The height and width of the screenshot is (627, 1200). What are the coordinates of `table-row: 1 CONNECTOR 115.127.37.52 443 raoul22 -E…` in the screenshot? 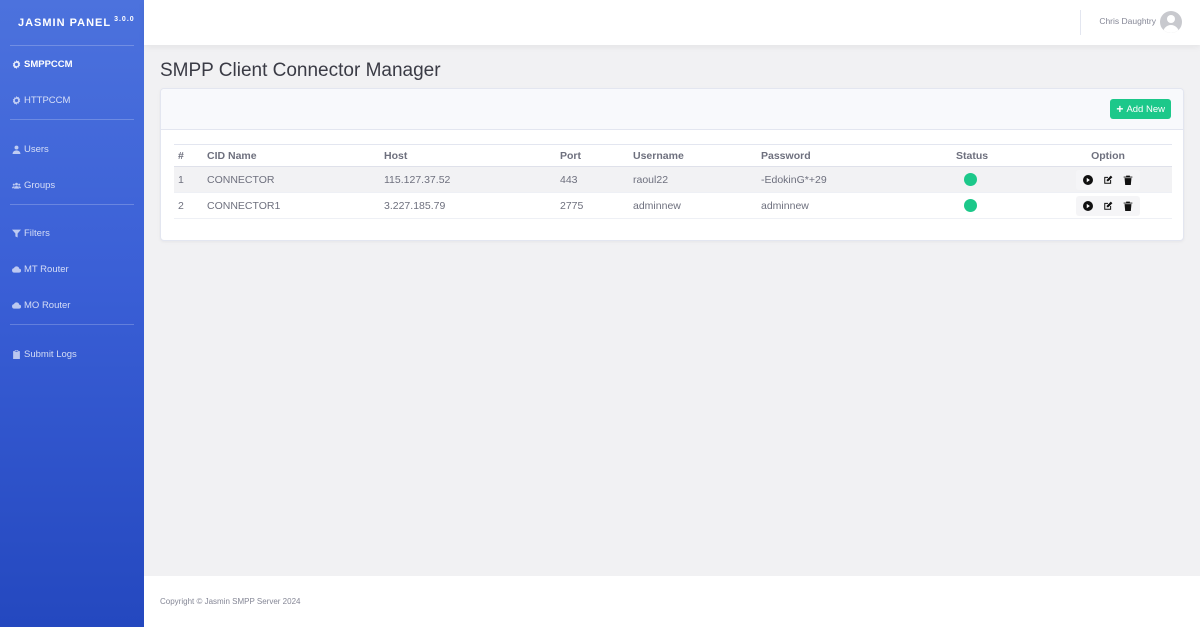 It's located at (673, 179).